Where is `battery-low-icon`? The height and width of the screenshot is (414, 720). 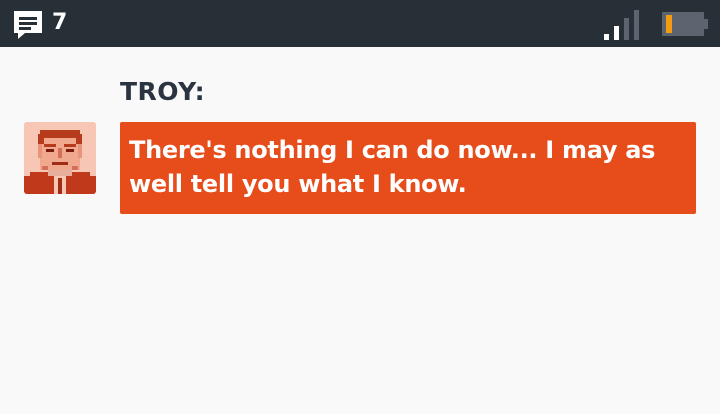 battery-low-icon is located at coordinates (685, 24).